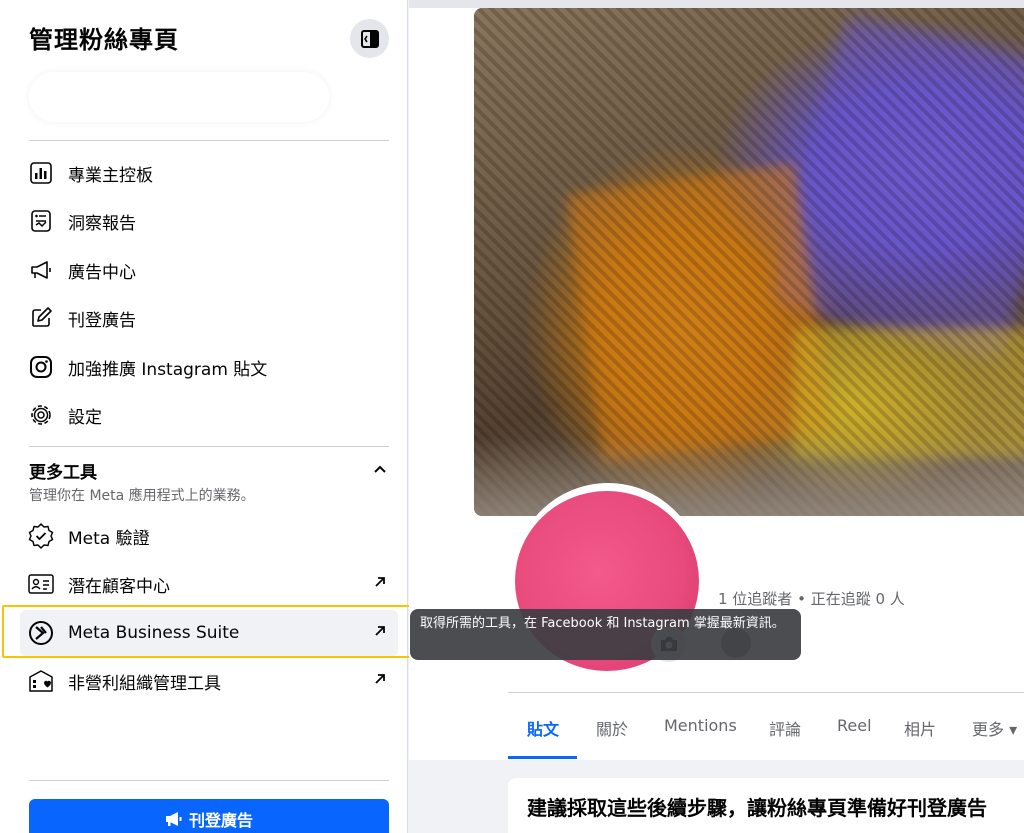  I want to click on instagram-icon, so click(41, 367).